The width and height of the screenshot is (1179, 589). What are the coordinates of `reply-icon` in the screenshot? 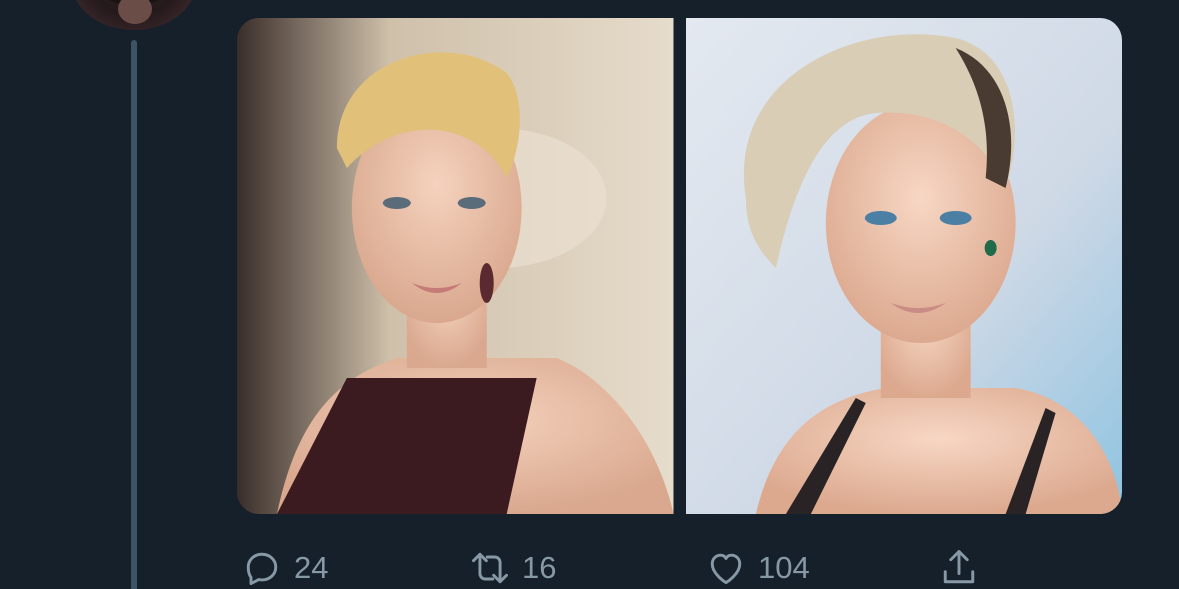 It's located at (262, 569).